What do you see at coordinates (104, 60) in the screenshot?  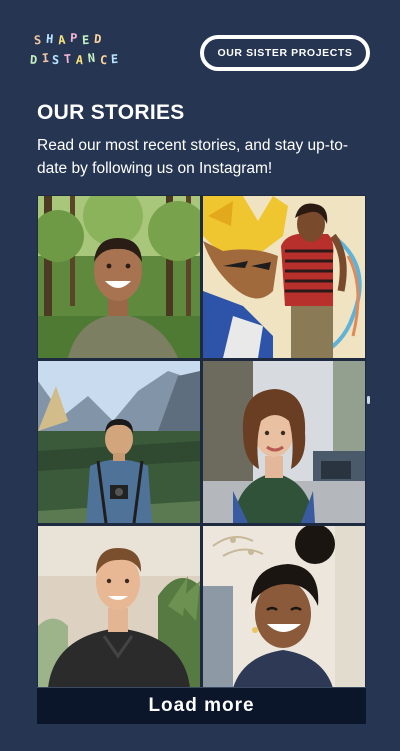 I see `svg-text: C` at bounding box center [104, 60].